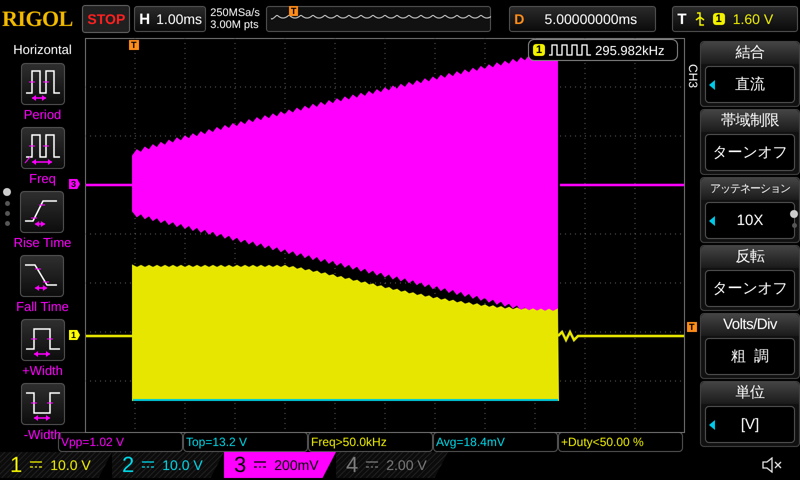  Describe the element at coordinates (750, 424) in the screenshot. I see `menu-item-value: [V]` at that location.